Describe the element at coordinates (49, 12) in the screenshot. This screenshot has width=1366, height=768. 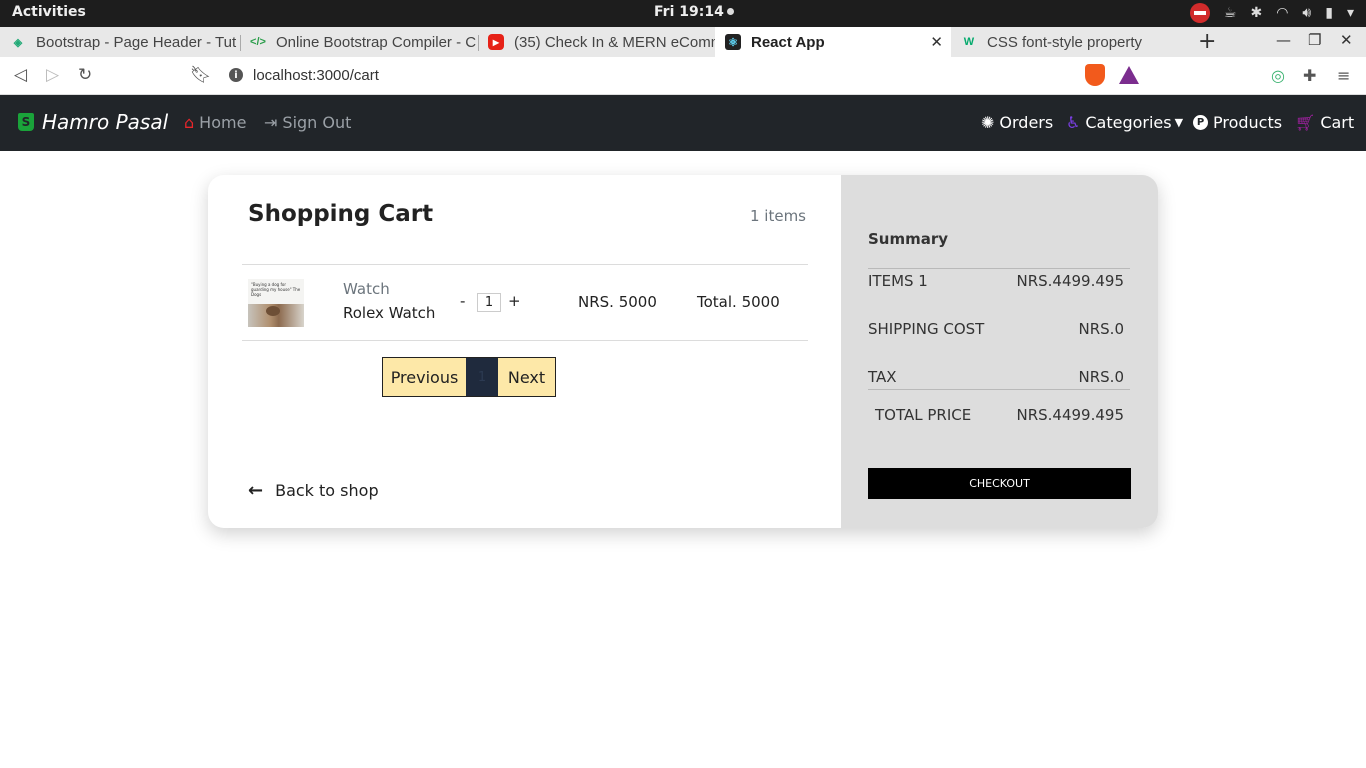
I see `activities-button: Activities` at that location.